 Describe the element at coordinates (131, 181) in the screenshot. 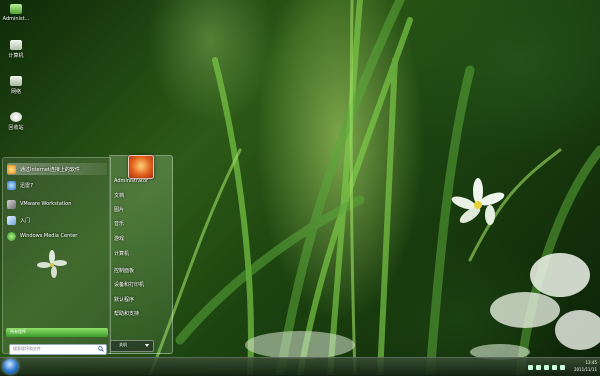

I see `start-menu-user-name: Administrator` at that location.